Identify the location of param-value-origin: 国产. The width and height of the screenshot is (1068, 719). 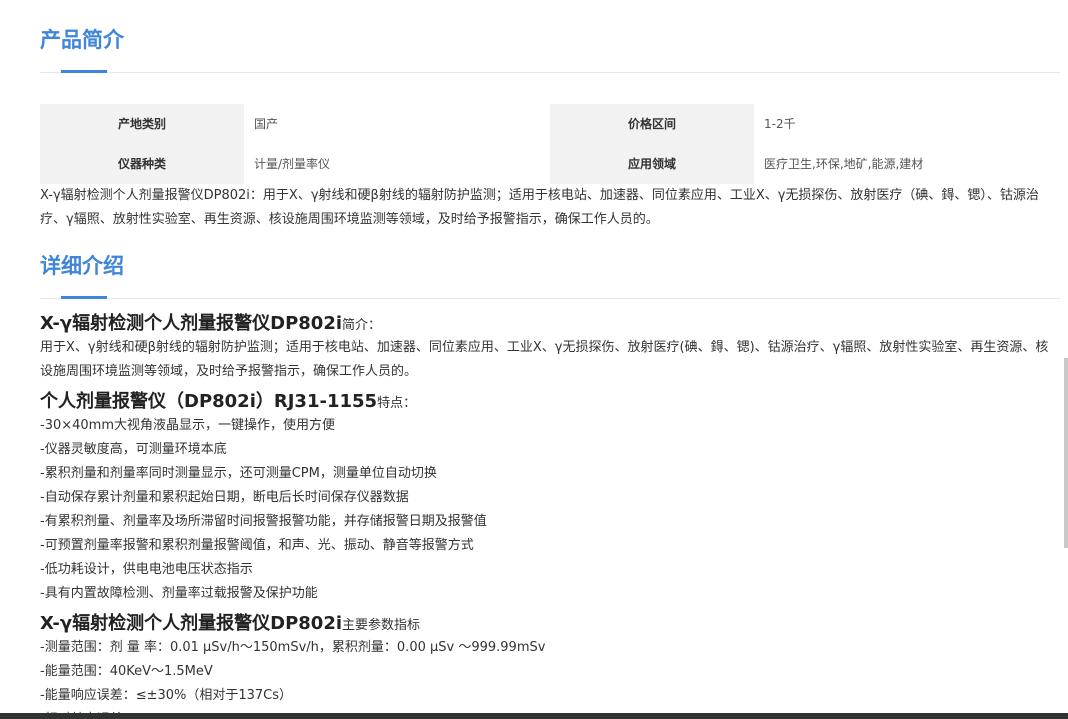
(266, 124).